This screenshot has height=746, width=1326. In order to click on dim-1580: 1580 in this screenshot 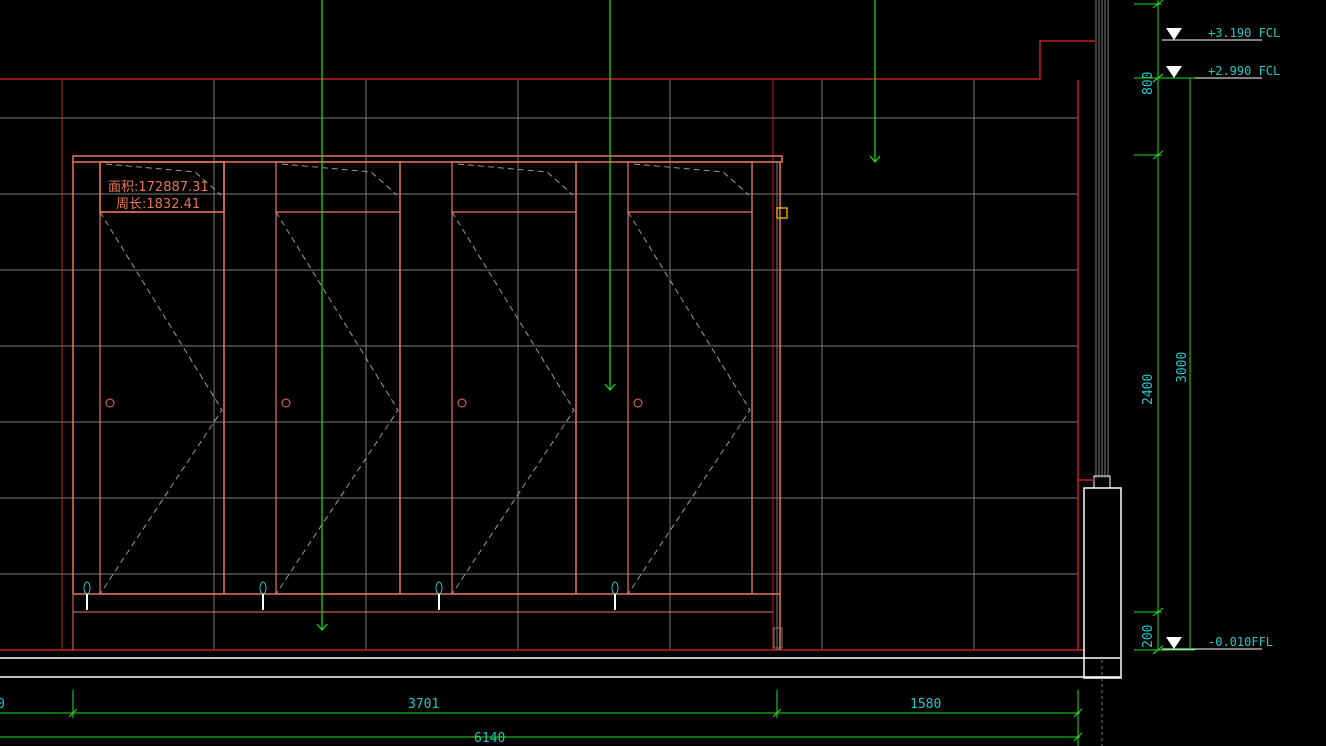, I will do `click(925, 704)`.